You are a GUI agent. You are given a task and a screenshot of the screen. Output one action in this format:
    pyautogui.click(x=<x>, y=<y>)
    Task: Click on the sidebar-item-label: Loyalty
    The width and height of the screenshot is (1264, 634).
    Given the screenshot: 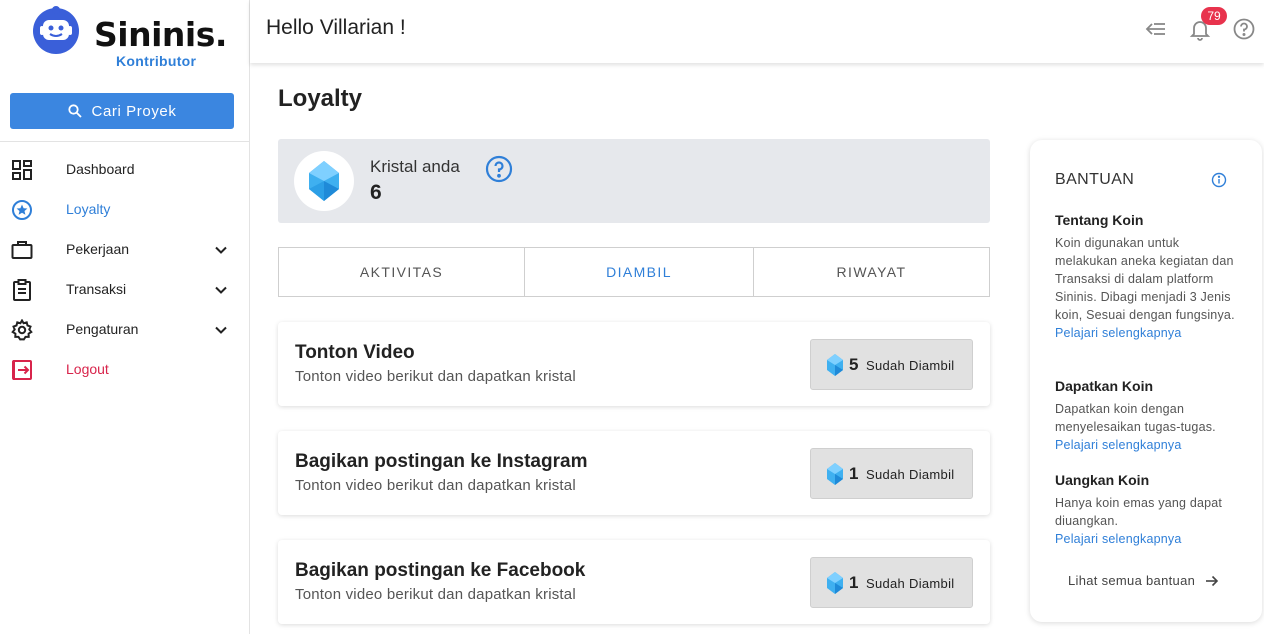 What is the action you would take?
    pyautogui.click(x=88, y=209)
    